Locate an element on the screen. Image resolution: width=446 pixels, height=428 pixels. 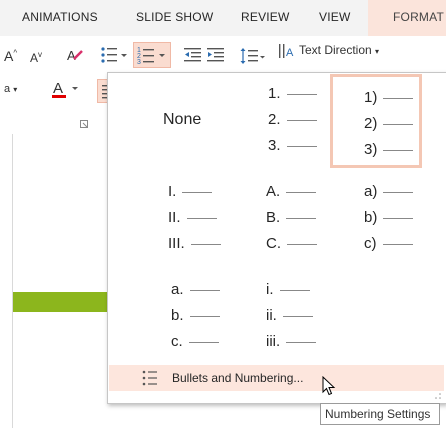
resize-grip-icon is located at coordinates (438, 396).